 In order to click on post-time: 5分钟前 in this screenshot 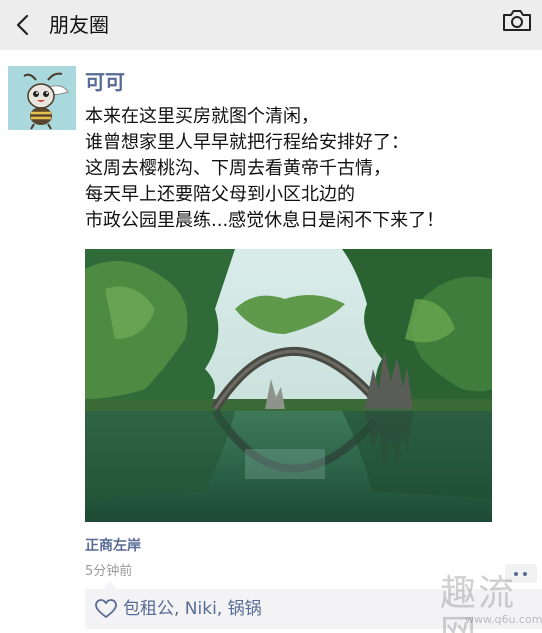, I will do `click(109, 571)`.